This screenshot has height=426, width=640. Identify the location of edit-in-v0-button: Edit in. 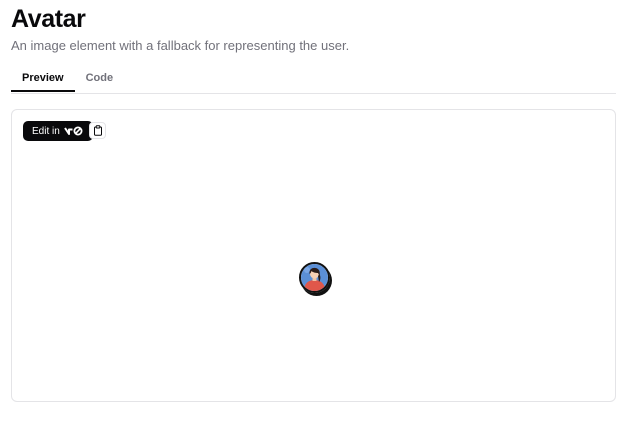
(58, 131).